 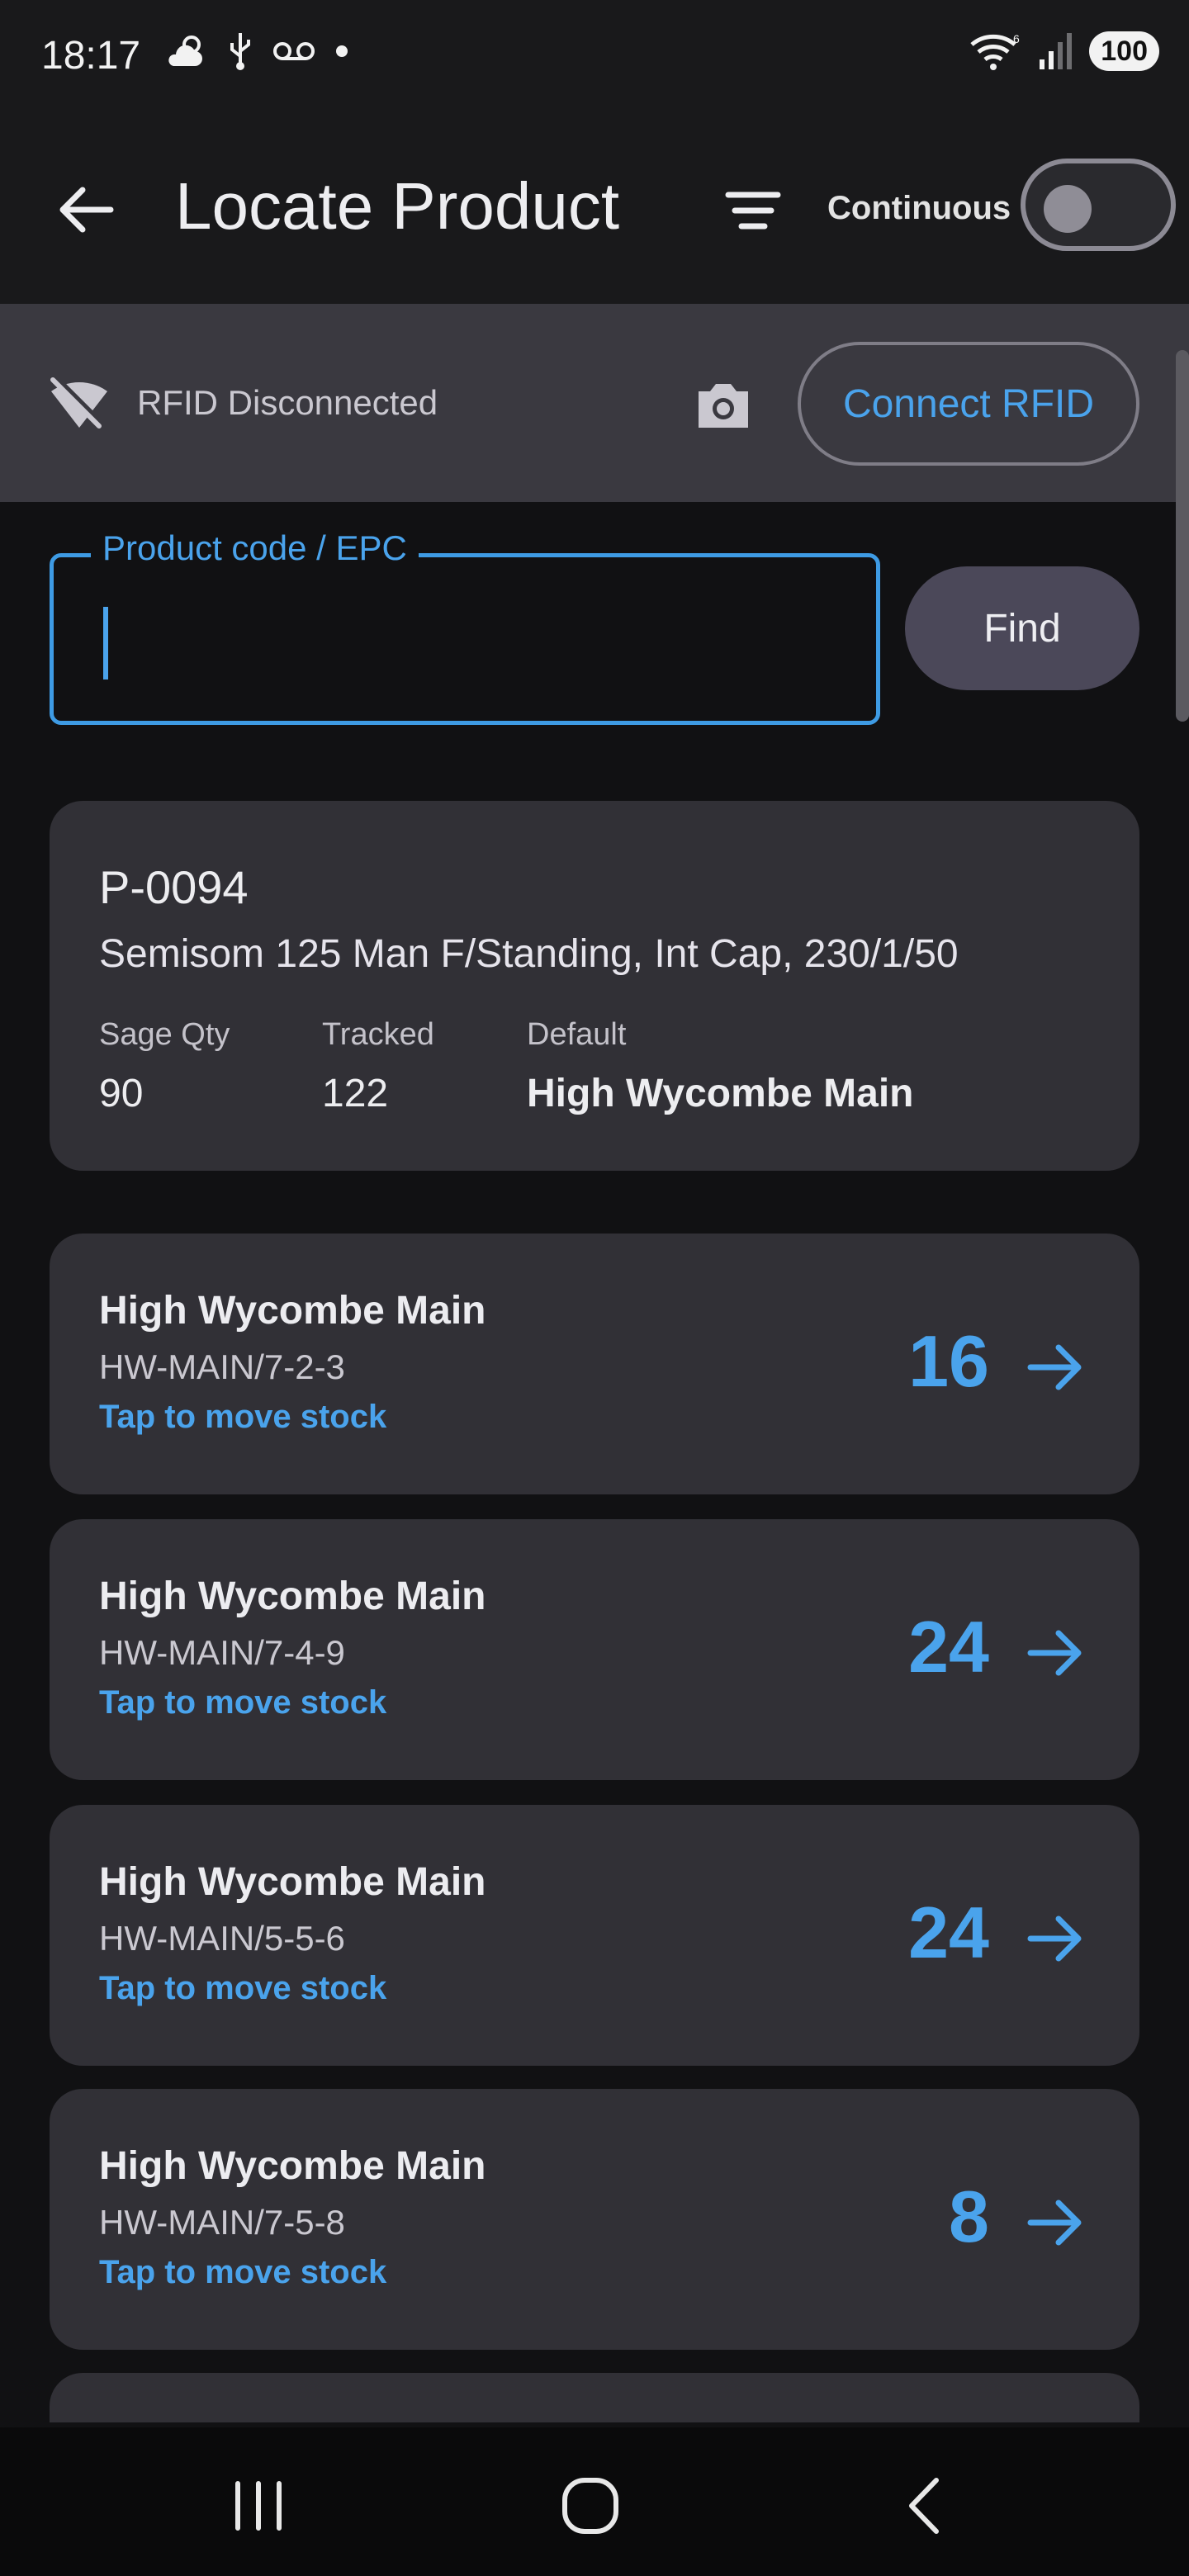 What do you see at coordinates (164, 1066) in the screenshot?
I see `sage-qty-stat: Sage Qty 90` at bounding box center [164, 1066].